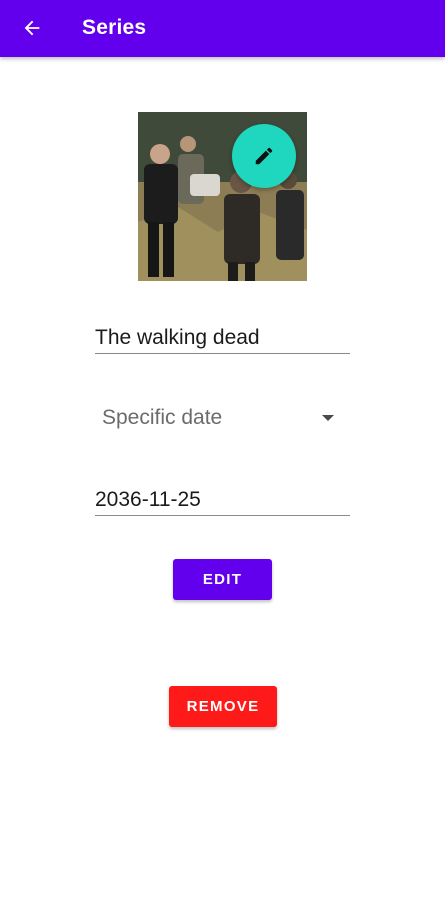 The image size is (445, 900). I want to click on date-field, so click(222, 500).